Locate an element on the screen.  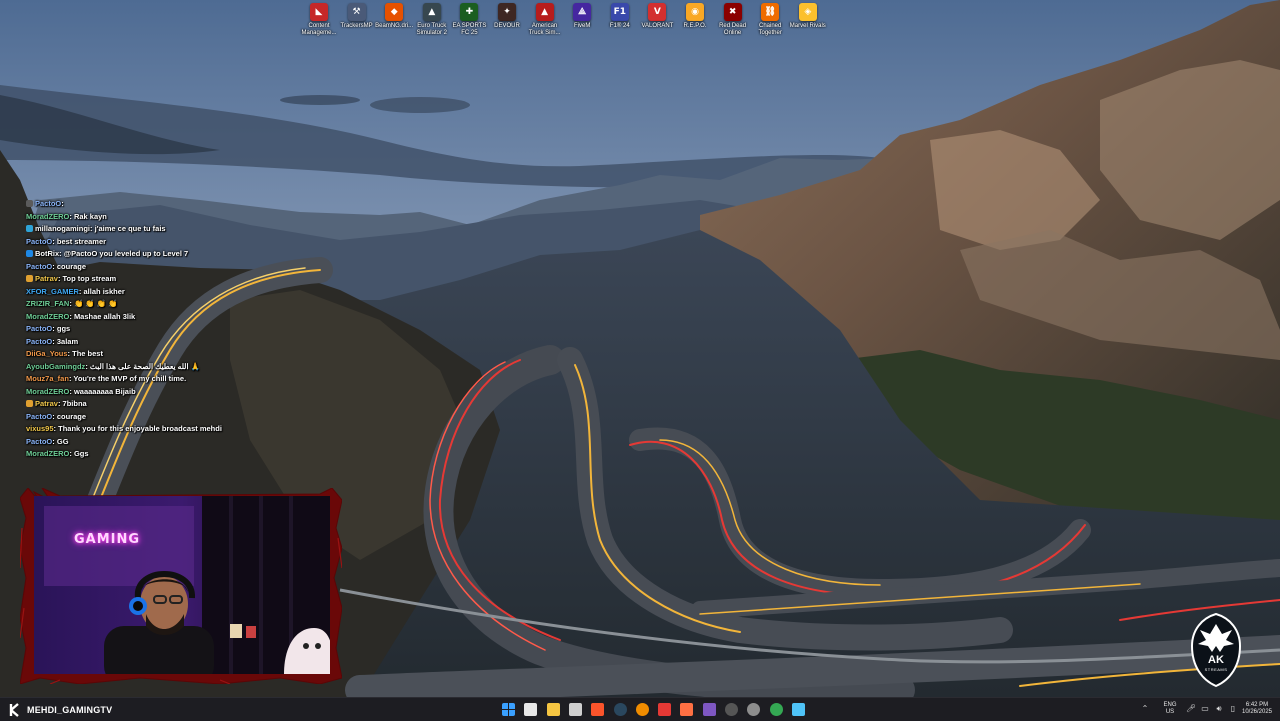
desktop-shortcut: ✦ DEVOUR is located at coordinates (507, 16).